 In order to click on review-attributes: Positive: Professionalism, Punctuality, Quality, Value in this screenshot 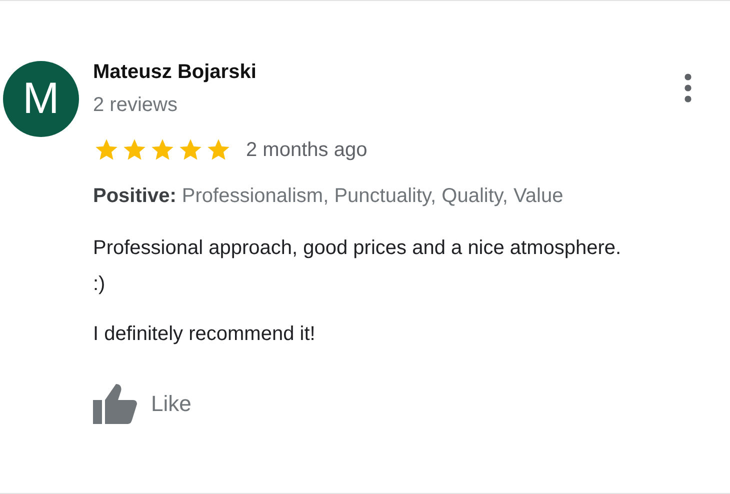, I will do `click(328, 196)`.